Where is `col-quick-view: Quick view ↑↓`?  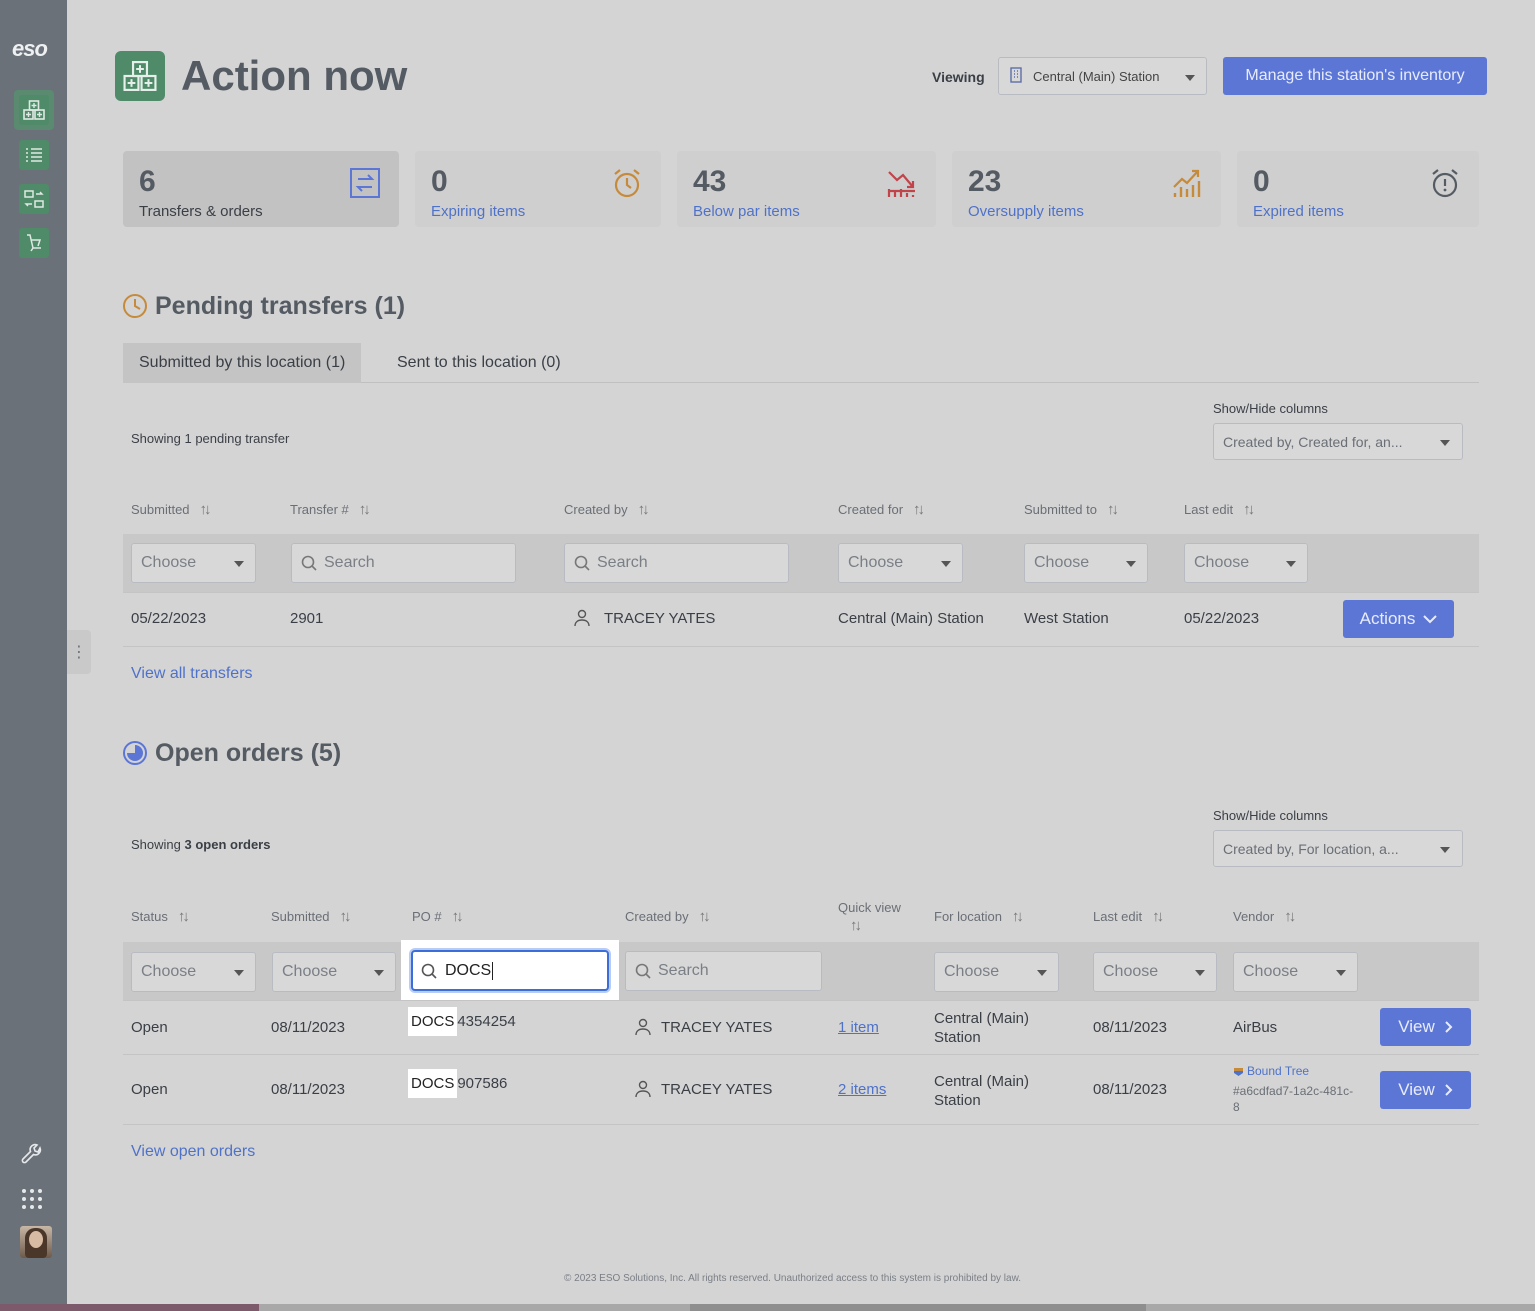
col-quick-view: Quick view ↑↓ is located at coordinates (869, 917).